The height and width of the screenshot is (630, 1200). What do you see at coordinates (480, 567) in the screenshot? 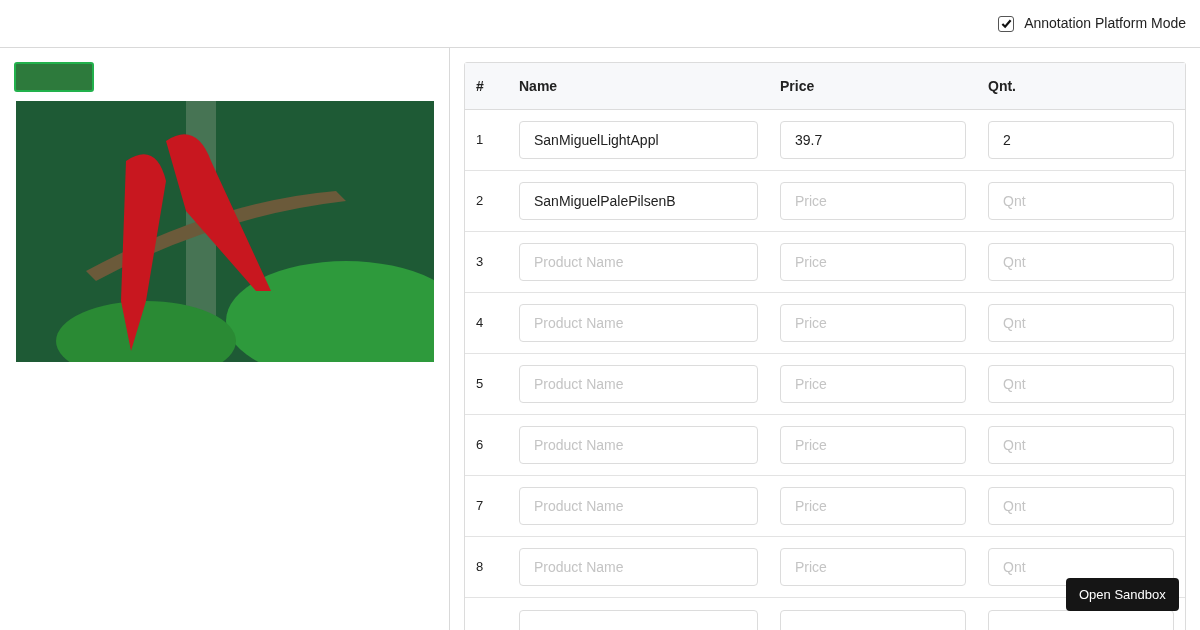
I see `row-number: 8` at bounding box center [480, 567].